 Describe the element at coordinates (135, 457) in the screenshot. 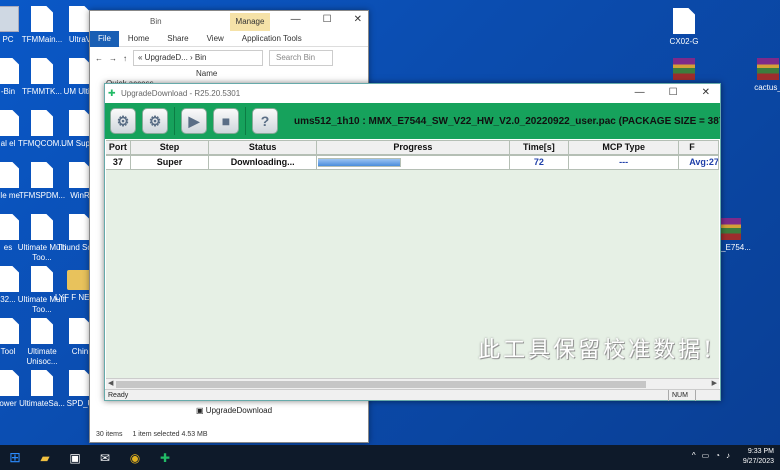

I see `chrome-icon: ◉` at that location.